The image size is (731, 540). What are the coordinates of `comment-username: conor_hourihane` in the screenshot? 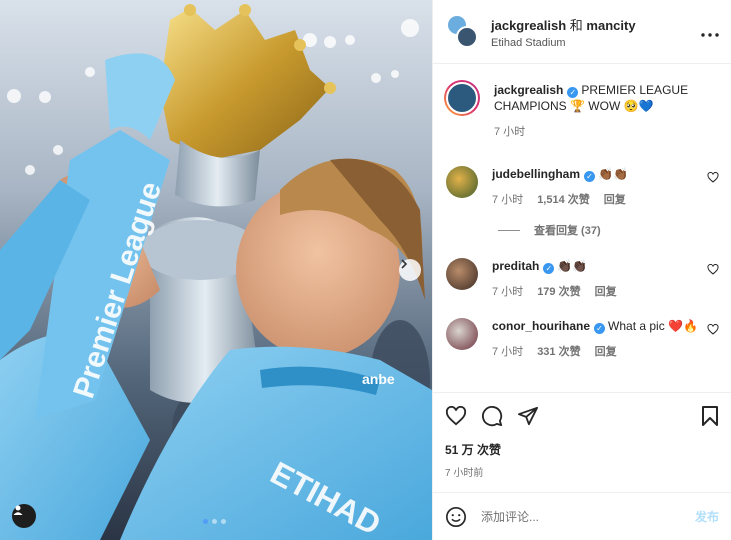 It's located at (541, 326).